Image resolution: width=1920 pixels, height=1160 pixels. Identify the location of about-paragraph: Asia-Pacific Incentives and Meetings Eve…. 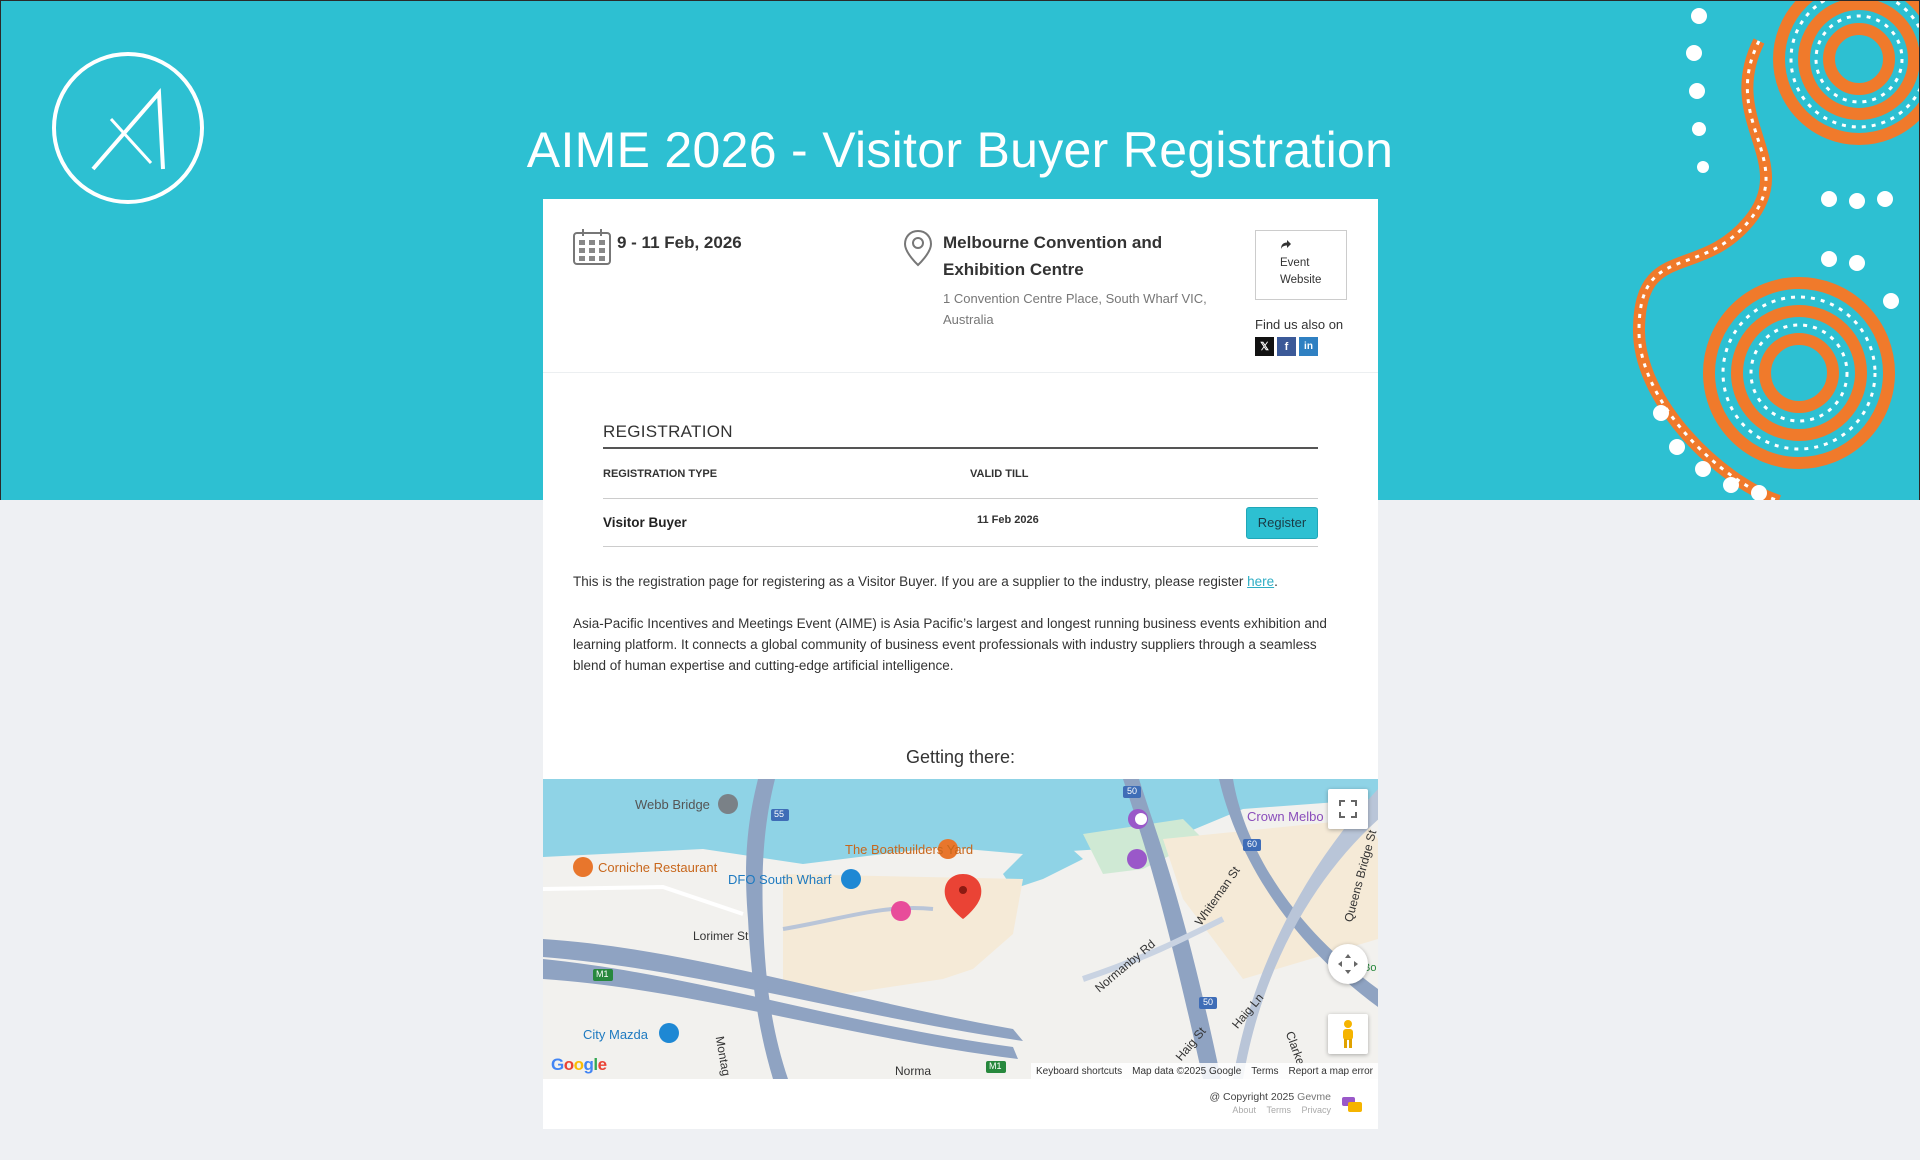
(950, 644).